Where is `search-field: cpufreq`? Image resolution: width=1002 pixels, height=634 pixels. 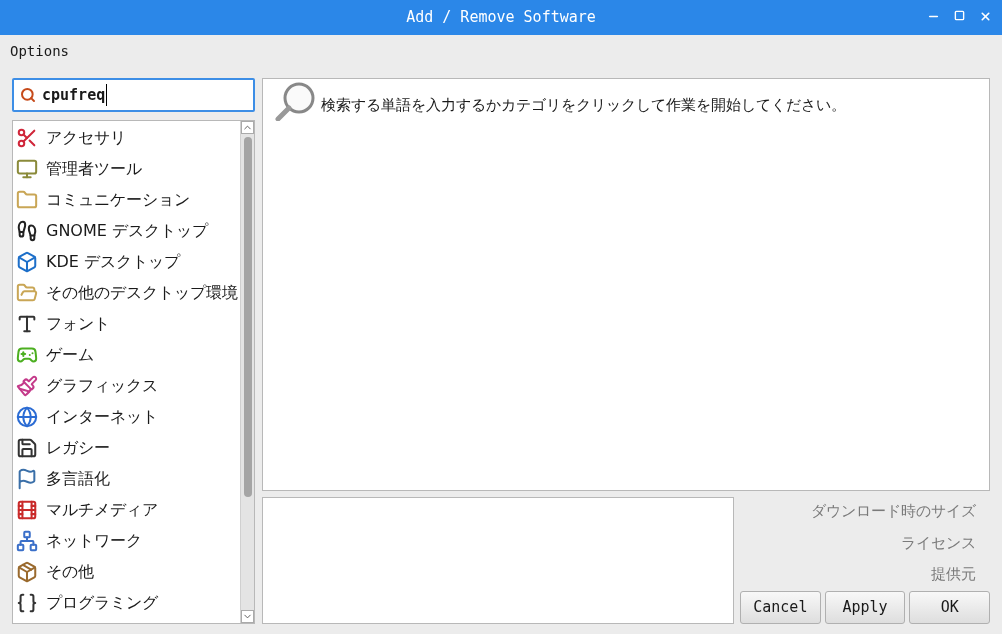
search-field: cpufreq is located at coordinates (133, 95).